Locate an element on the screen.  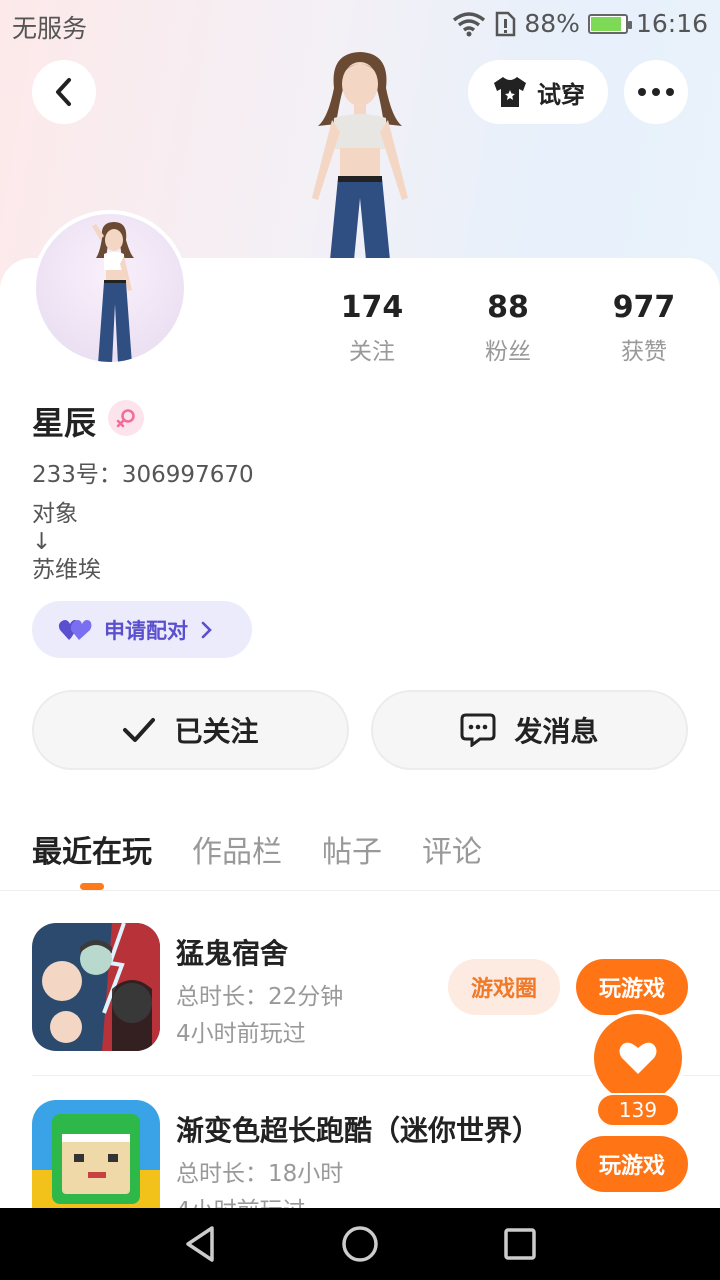
nav-back-button is located at coordinates (200, 1244).